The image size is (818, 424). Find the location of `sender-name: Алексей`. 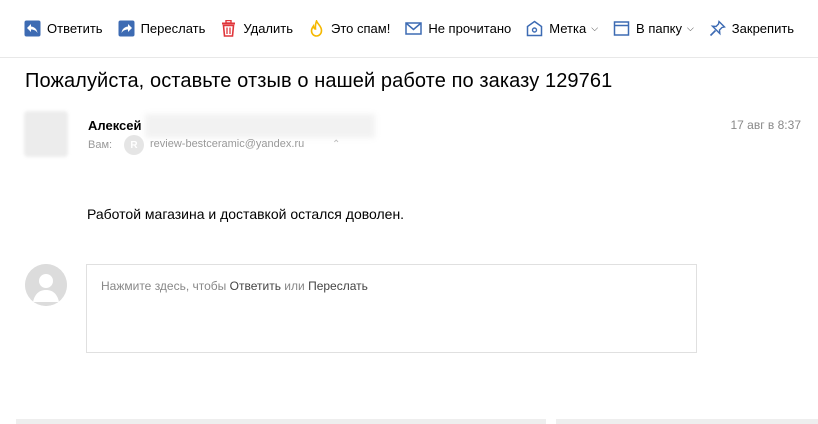

sender-name: Алексей is located at coordinates (115, 125).